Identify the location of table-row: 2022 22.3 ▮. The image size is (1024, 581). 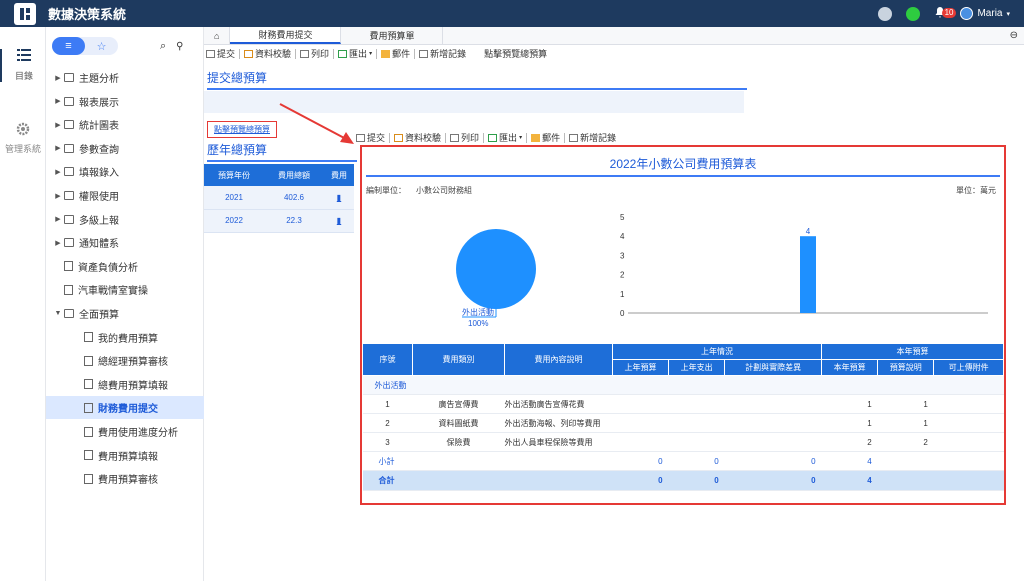
(279, 221).